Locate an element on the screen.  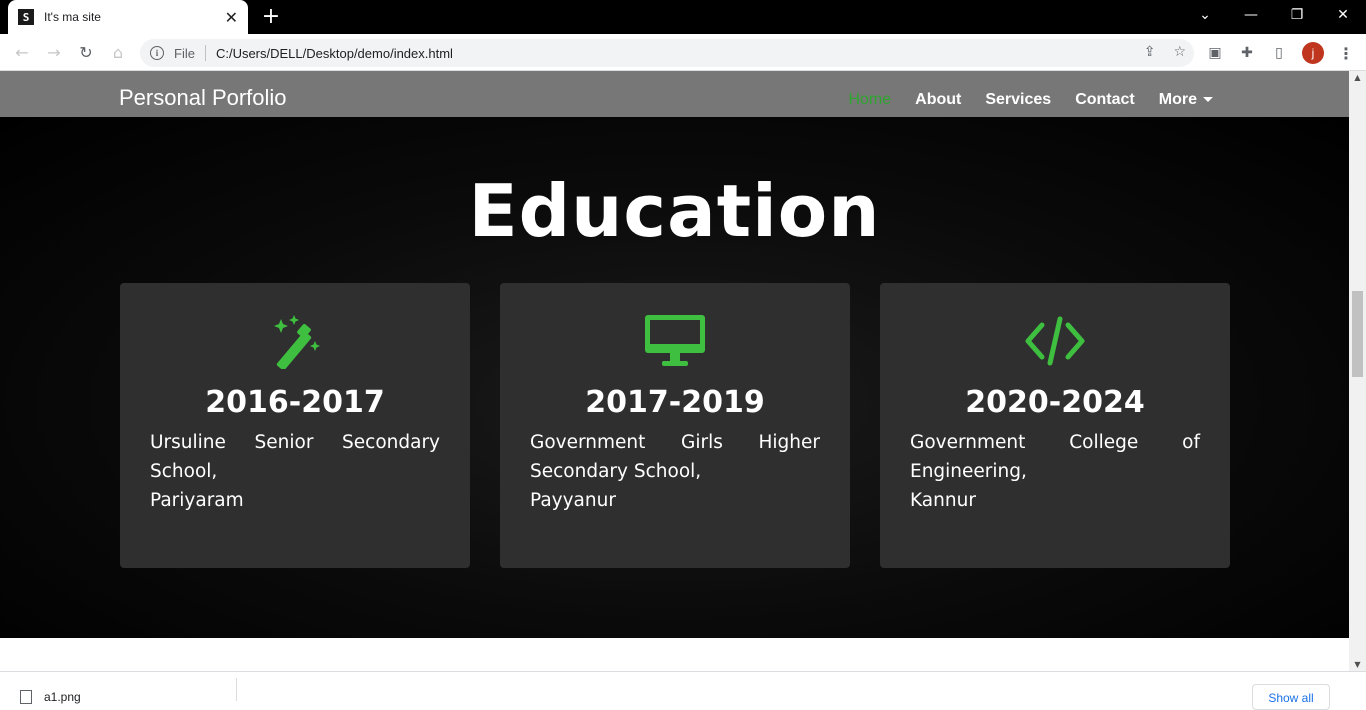
nav-more-dropdown: More is located at coordinates (1186, 100).